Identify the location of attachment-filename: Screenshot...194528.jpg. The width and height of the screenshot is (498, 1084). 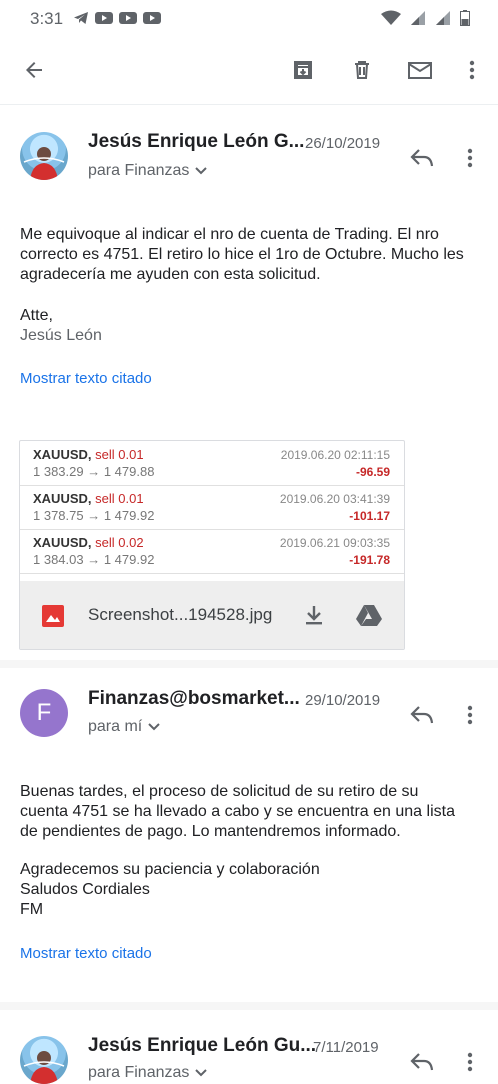
(180, 614).